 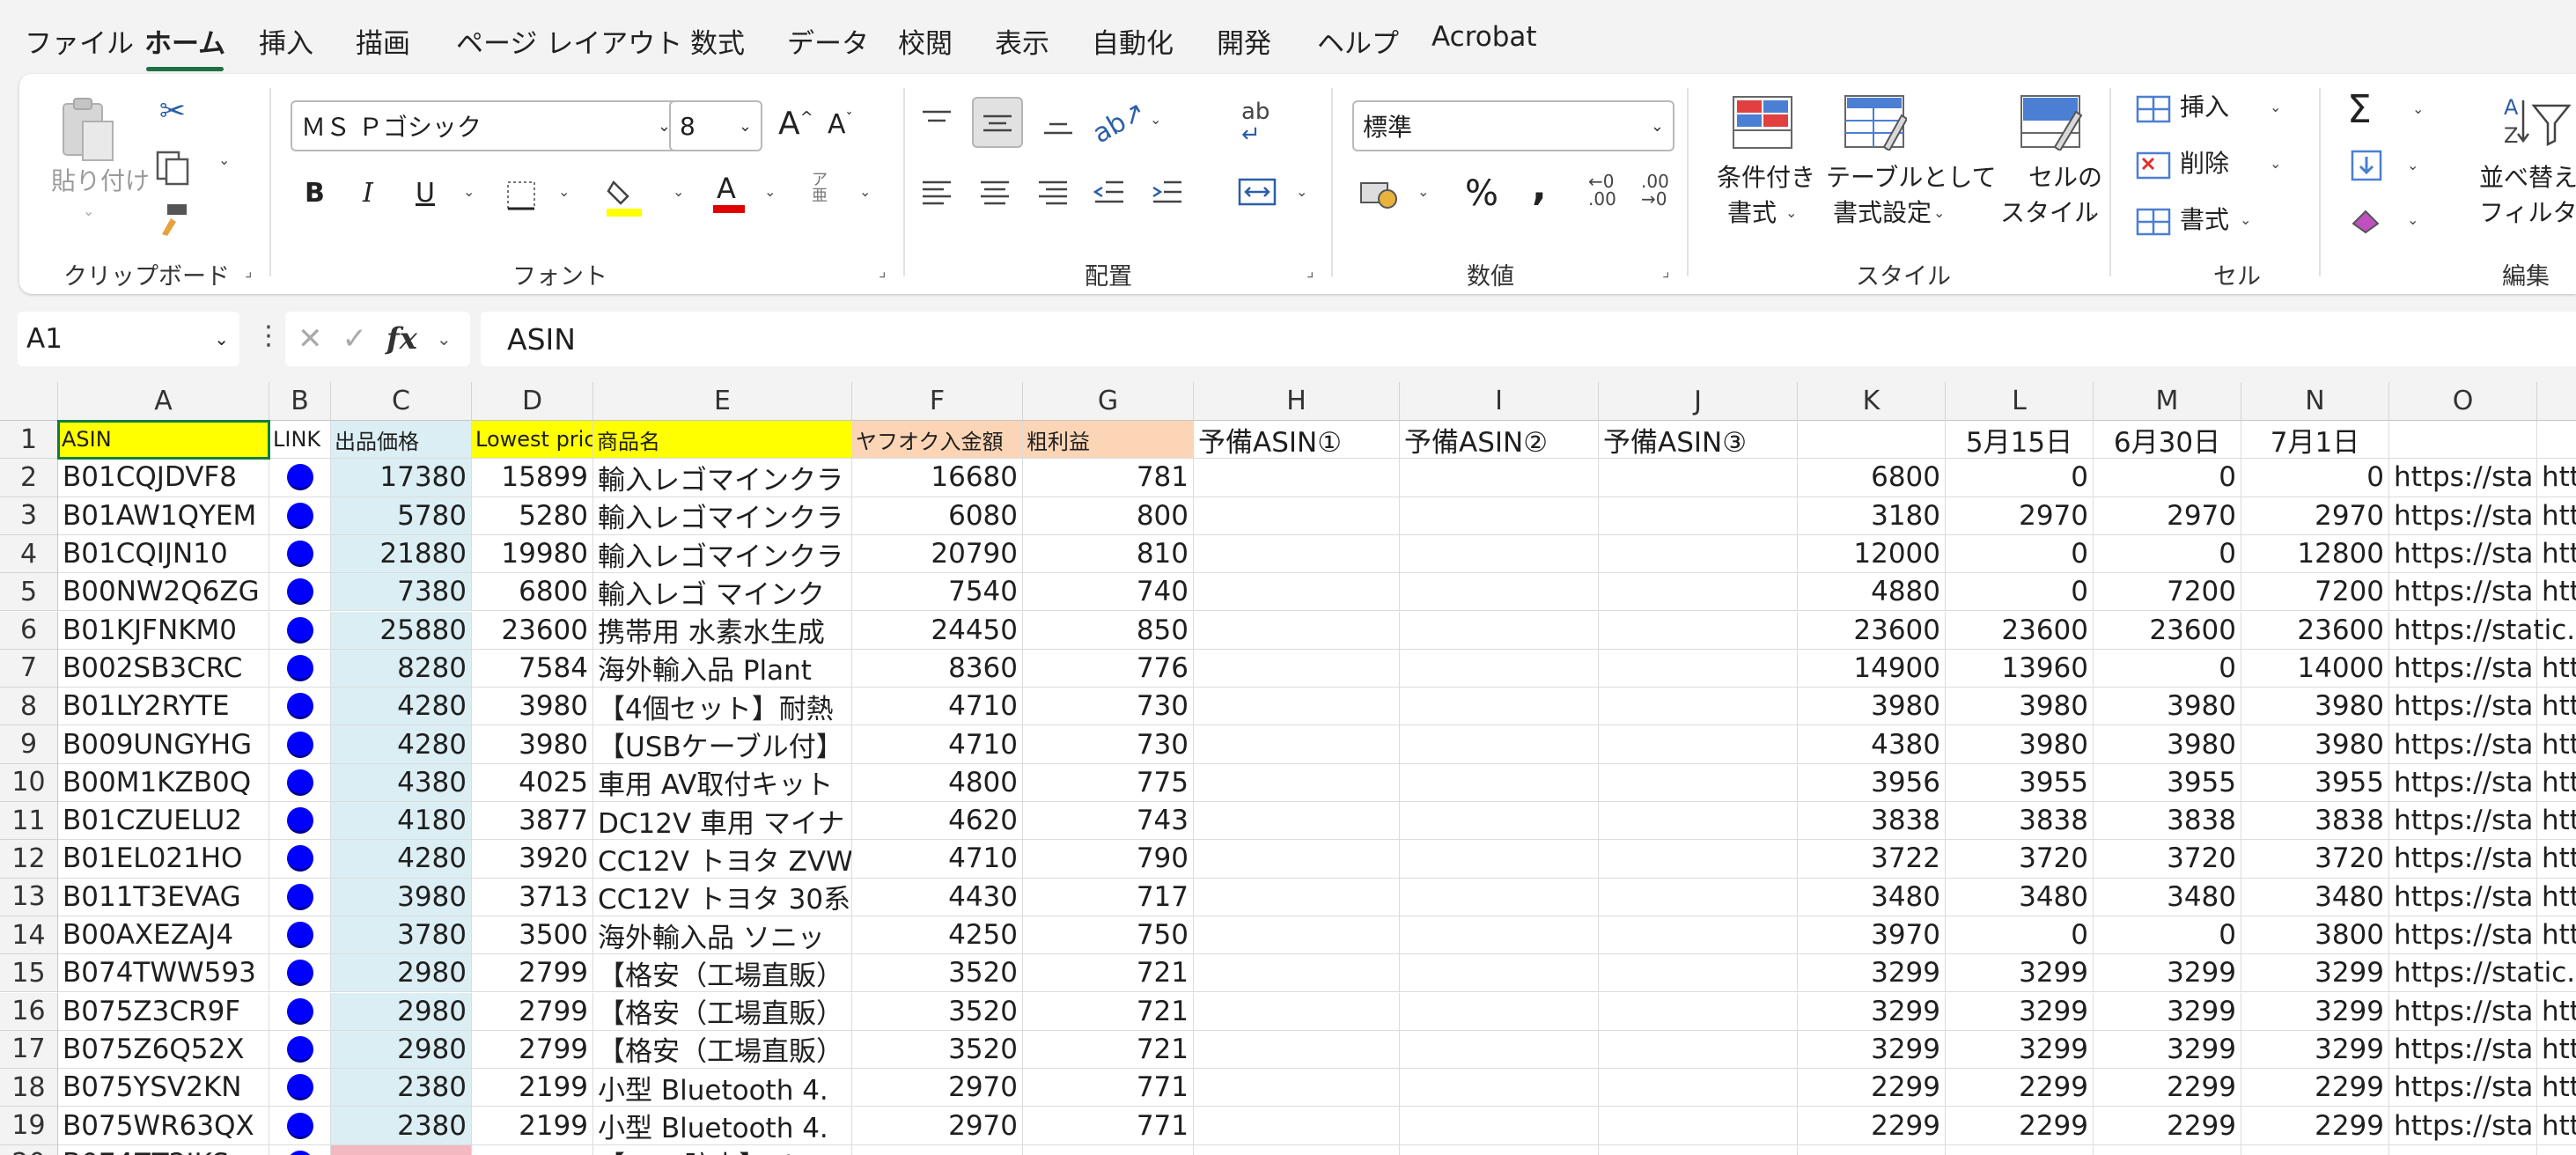 What do you see at coordinates (2527, 178) in the screenshot?
I see `sort-filter-label-1: 並べ替えと` at bounding box center [2527, 178].